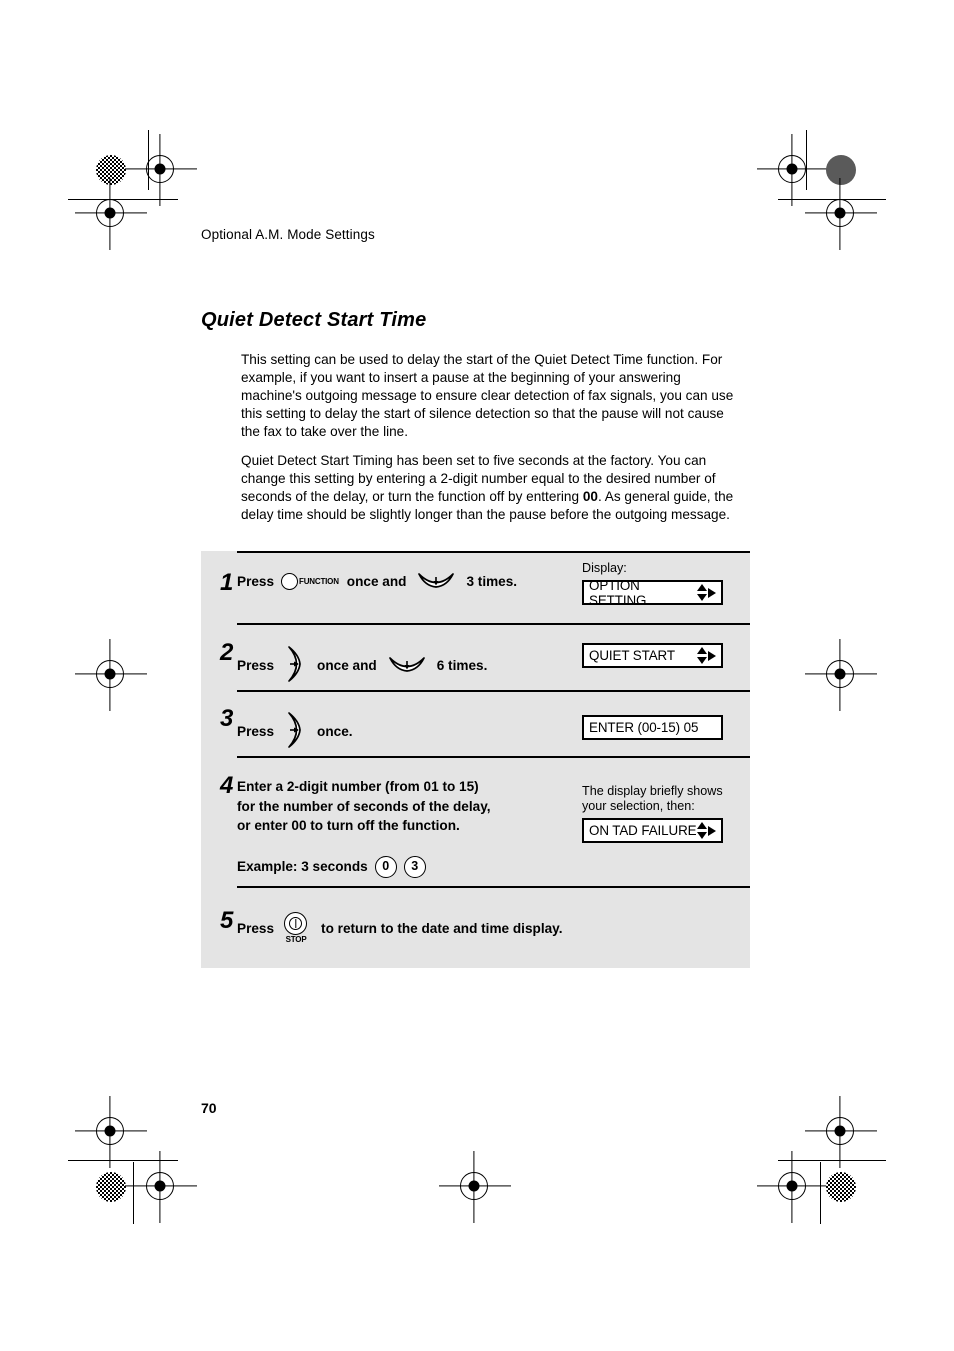 Image resolution: width=954 pixels, height=1351 pixels. Describe the element at coordinates (414, 866) in the screenshot. I see `number-key-3-icon: 3` at that location.